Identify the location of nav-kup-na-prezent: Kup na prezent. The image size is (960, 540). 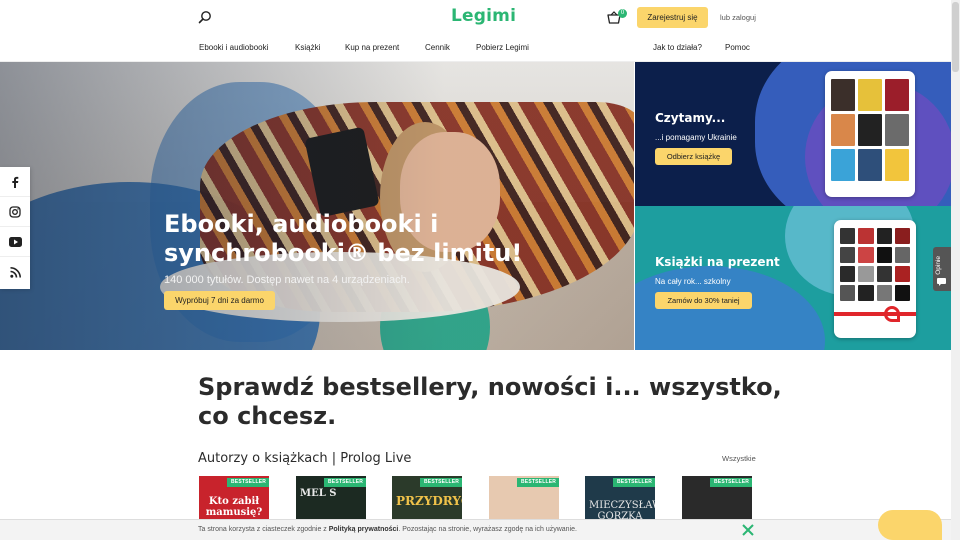
(372, 47).